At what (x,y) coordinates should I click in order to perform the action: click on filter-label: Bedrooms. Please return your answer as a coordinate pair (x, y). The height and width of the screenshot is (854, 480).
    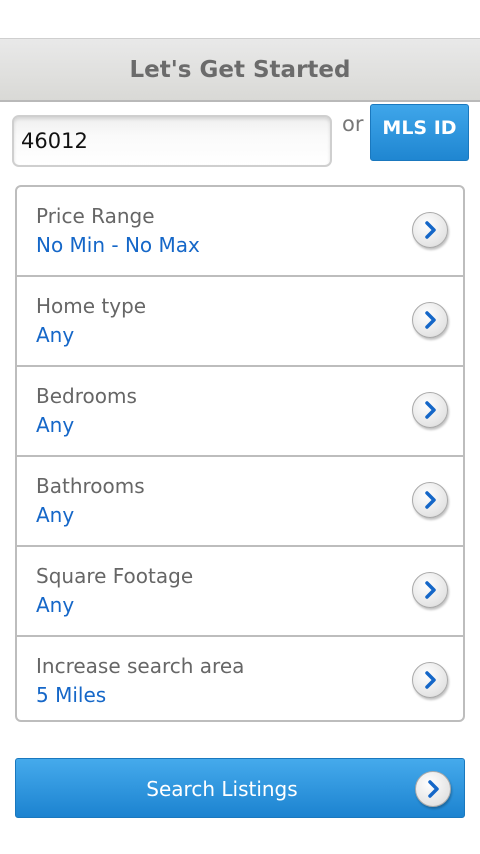
    Looking at the image, I should click on (86, 396).